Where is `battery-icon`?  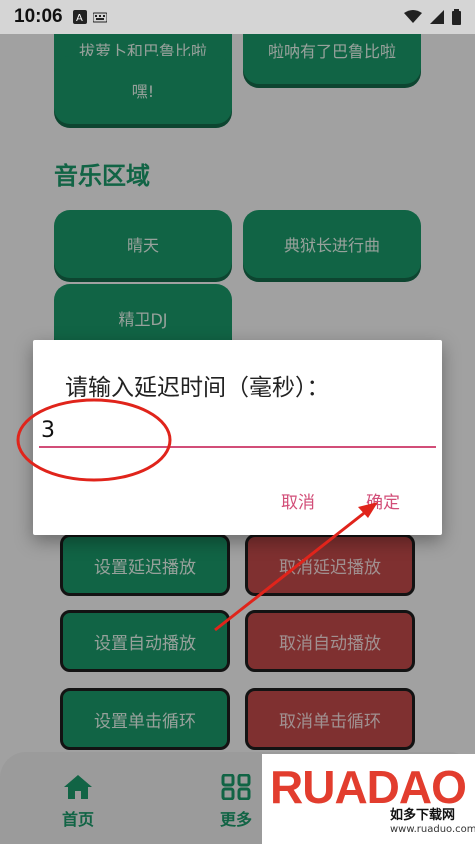
battery-icon is located at coordinates (456, 17).